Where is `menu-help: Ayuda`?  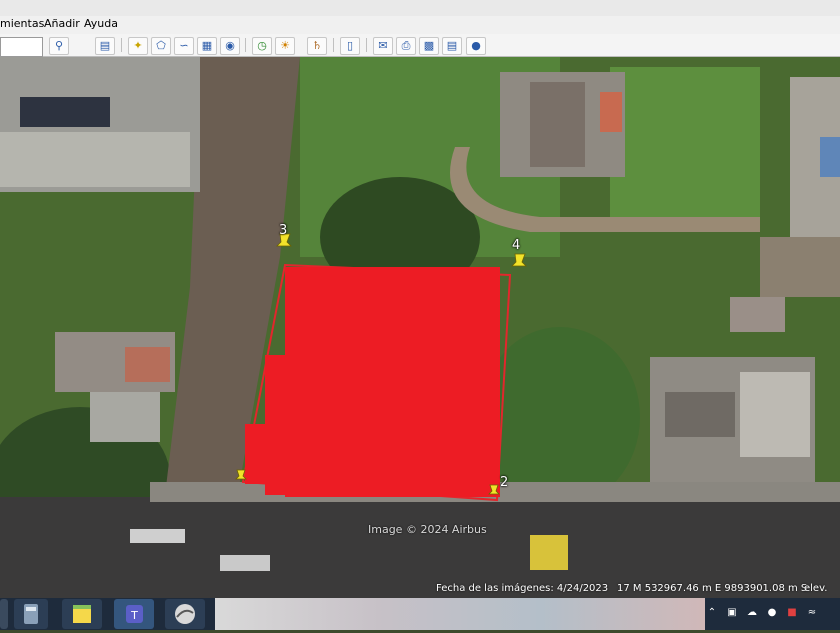
menu-help: Ayuda is located at coordinates (101, 23).